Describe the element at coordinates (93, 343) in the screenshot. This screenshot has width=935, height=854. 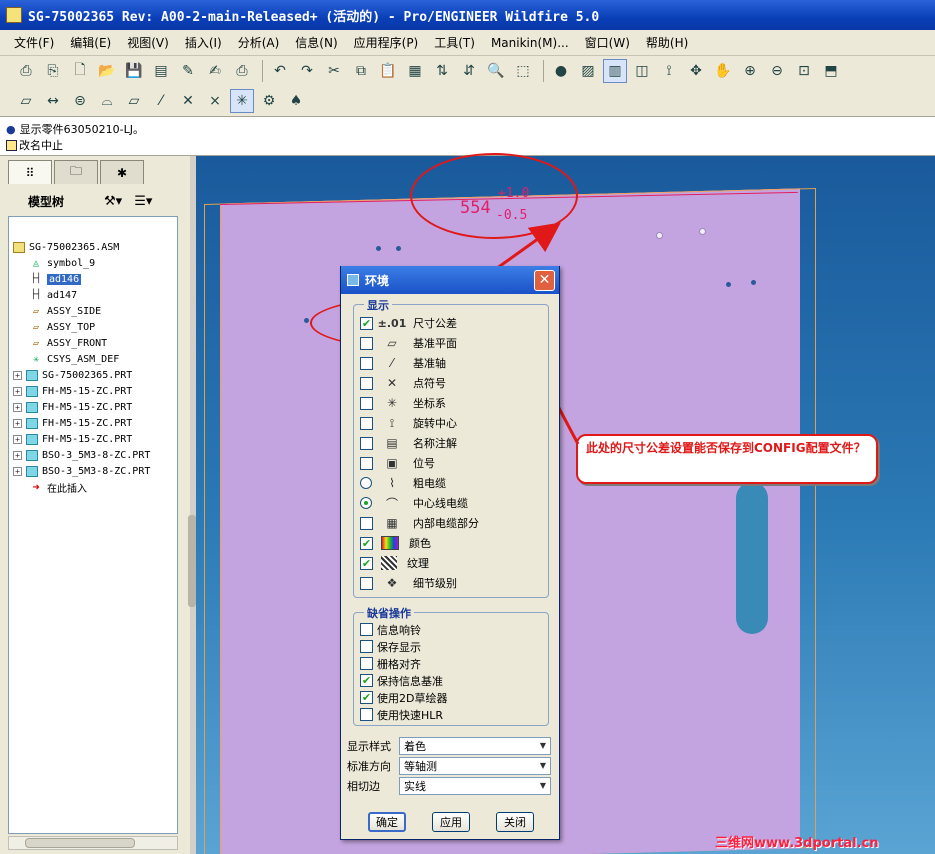
I see `tree-item: ▱ ASSY_FRONT` at that location.